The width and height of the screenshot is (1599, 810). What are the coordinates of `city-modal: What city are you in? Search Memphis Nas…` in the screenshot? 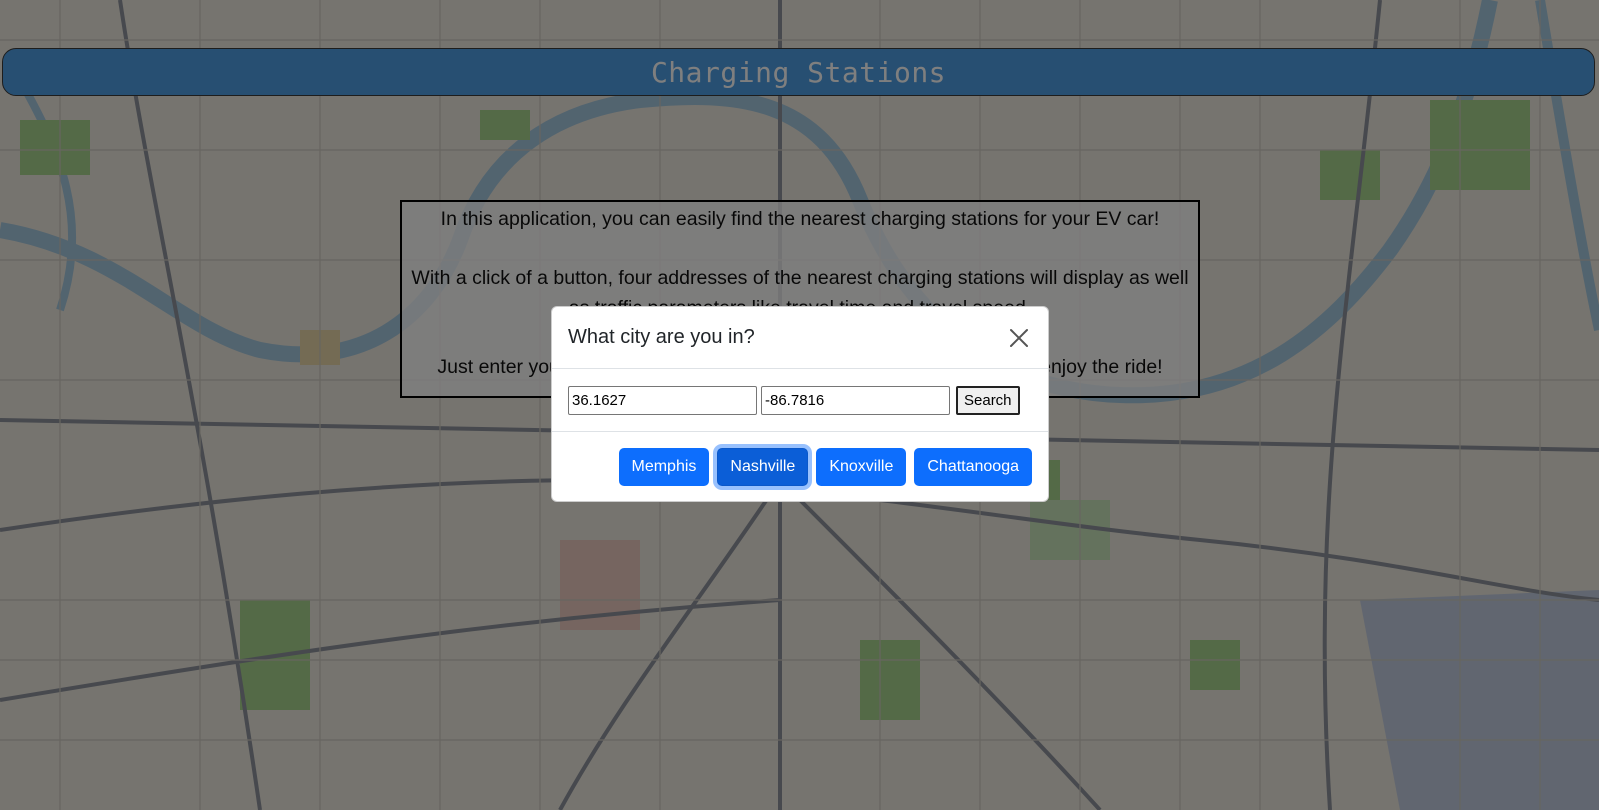 It's located at (800, 404).